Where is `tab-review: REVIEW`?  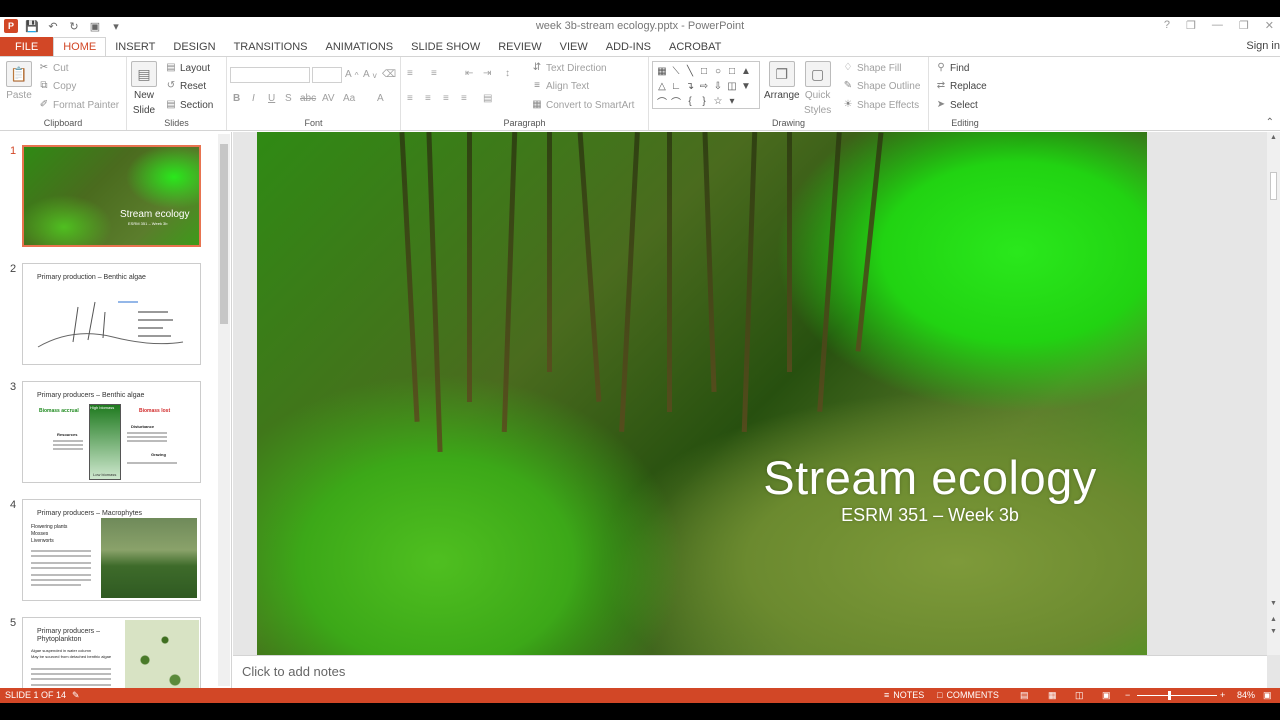 tab-review: REVIEW is located at coordinates (519, 47).